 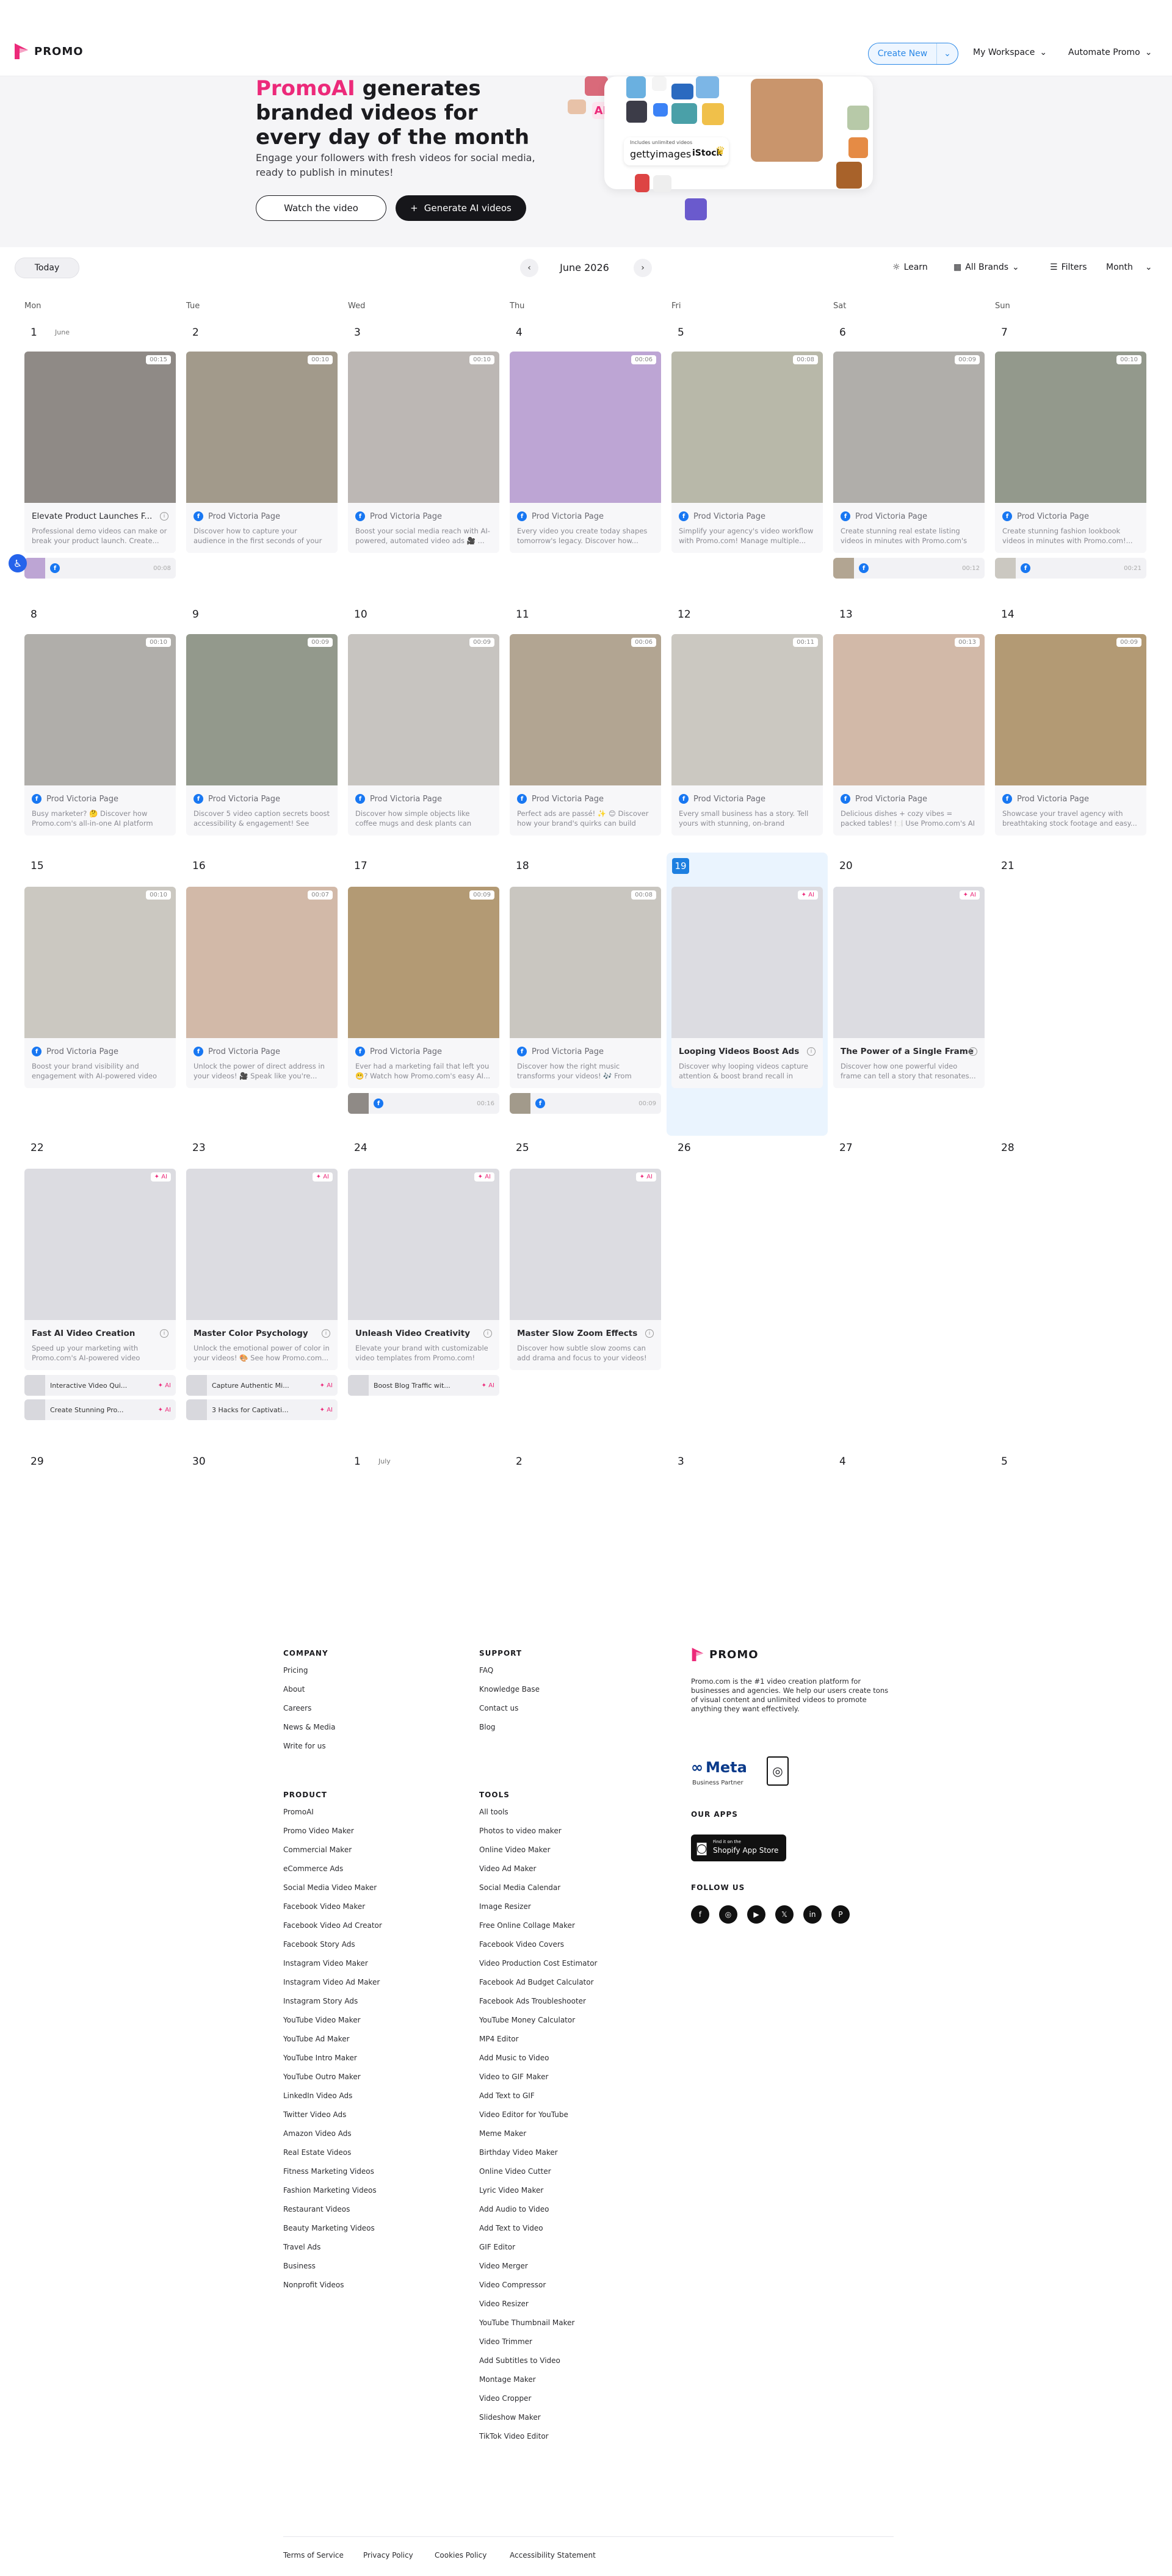 I want to click on footer-product-link: Business, so click(x=299, y=2266).